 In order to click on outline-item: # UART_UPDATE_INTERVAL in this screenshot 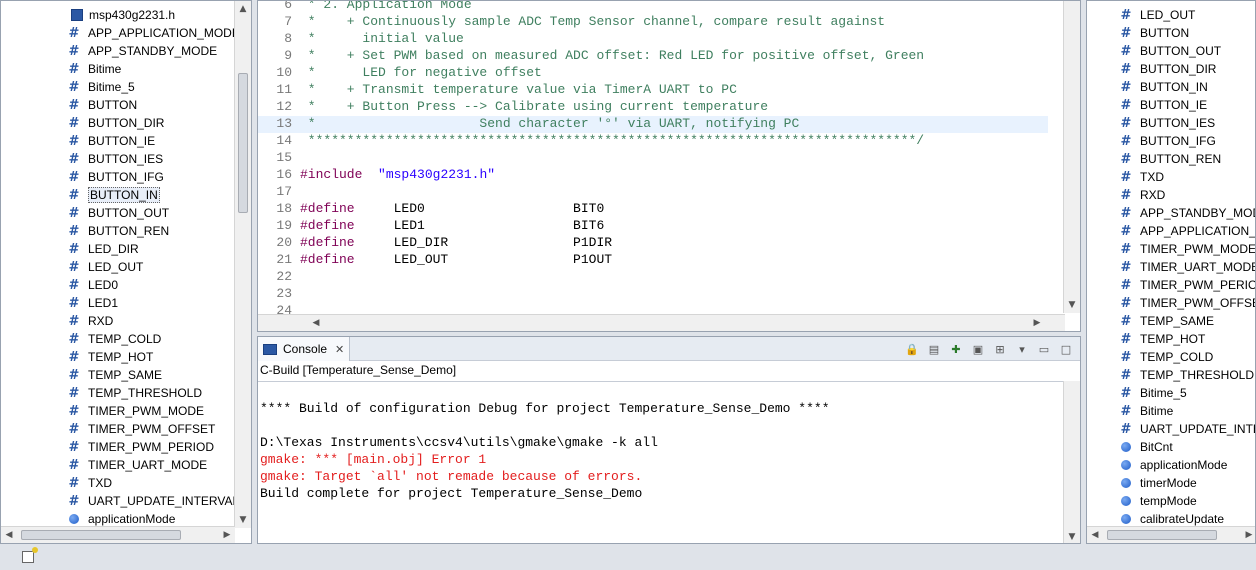, I will do `click(153, 501)`.